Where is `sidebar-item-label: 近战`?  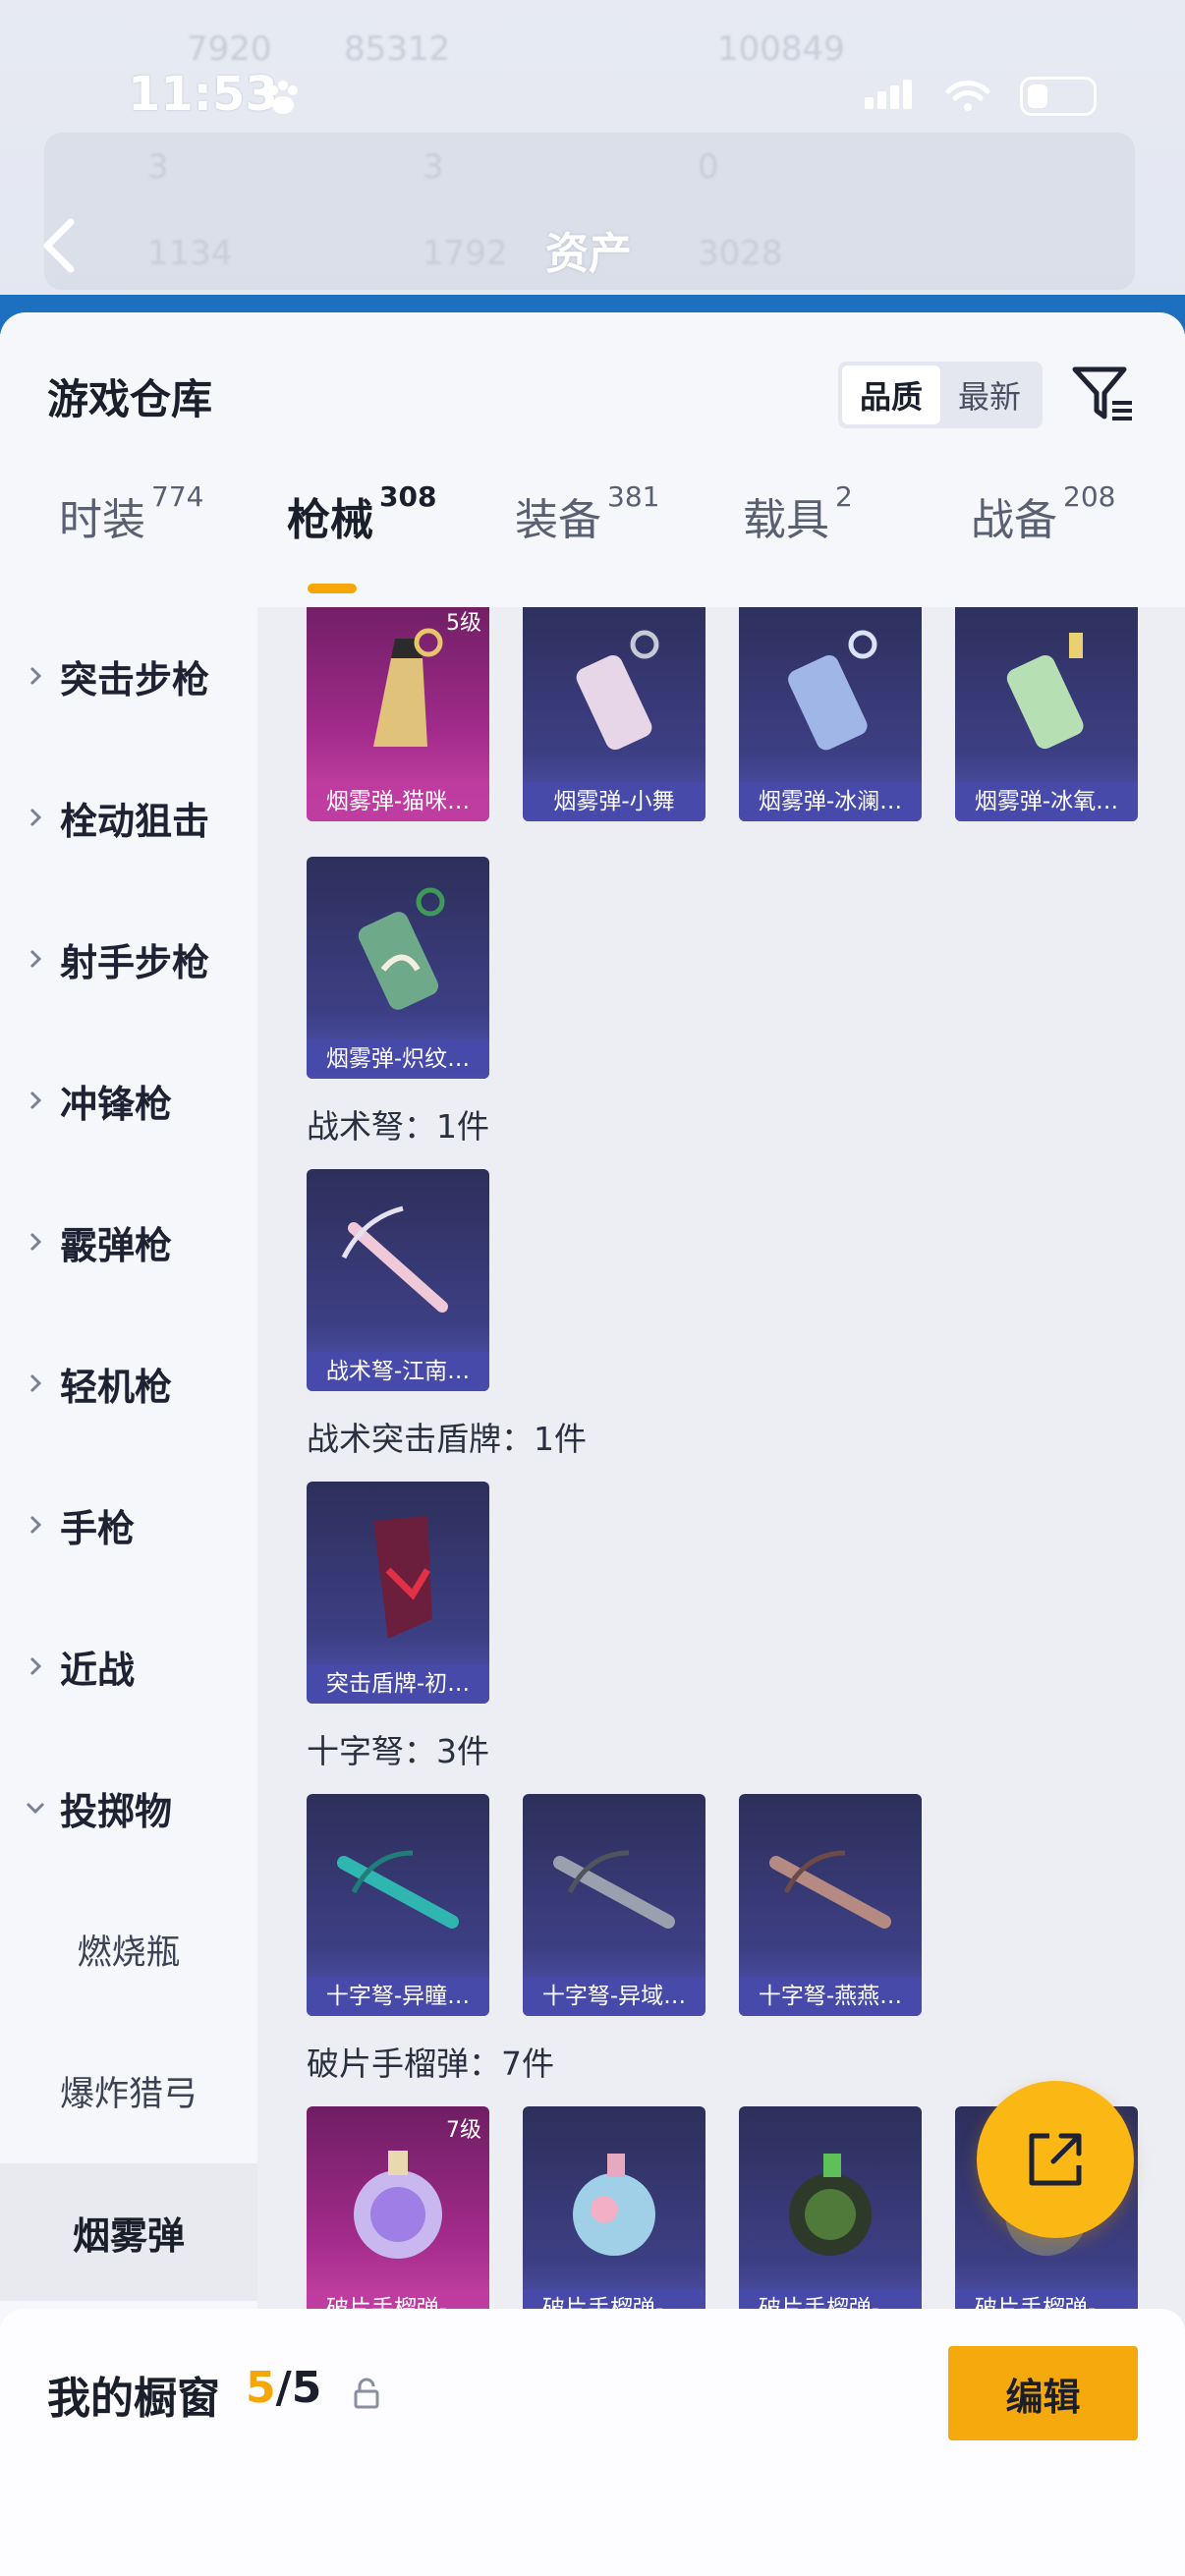
sidebar-item-label: 近战 is located at coordinates (98, 1670).